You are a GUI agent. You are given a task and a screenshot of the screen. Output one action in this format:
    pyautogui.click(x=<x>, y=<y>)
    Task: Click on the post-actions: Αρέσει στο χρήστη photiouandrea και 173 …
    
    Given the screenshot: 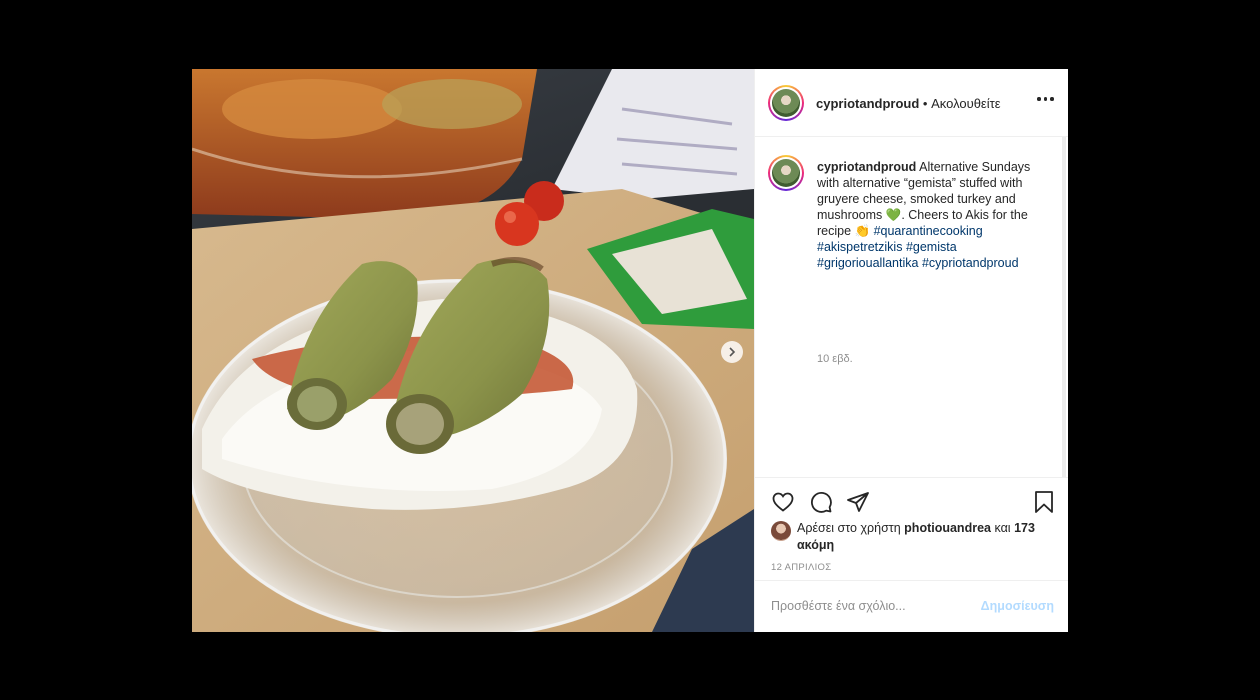 What is the action you would take?
    pyautogui.click(x=911, y=529)
    